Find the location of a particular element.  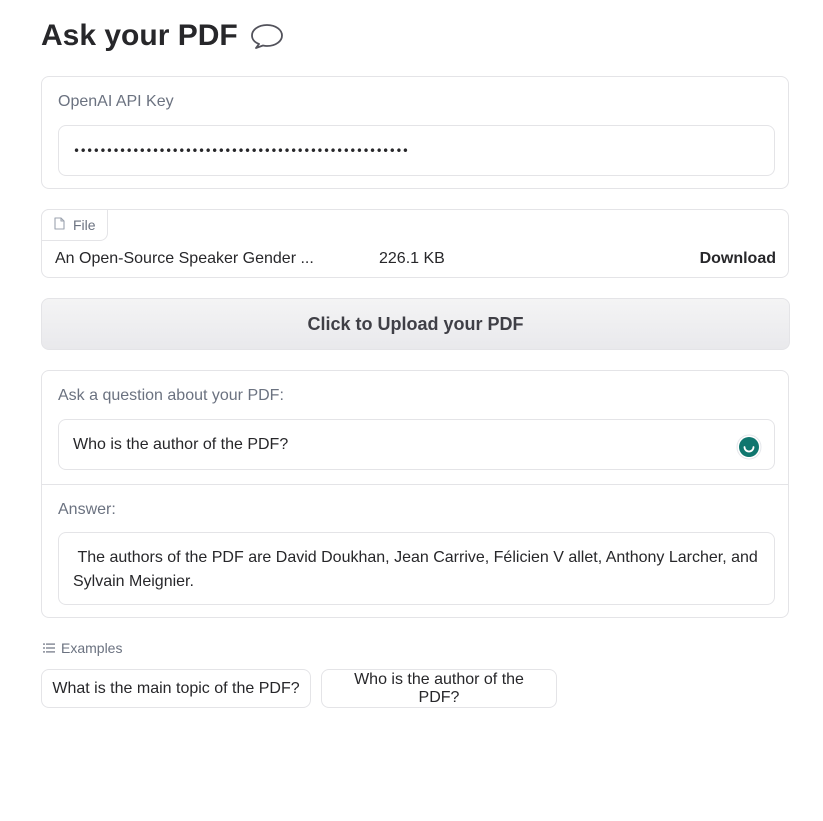

file-icon is located at coordinates (59, 225).